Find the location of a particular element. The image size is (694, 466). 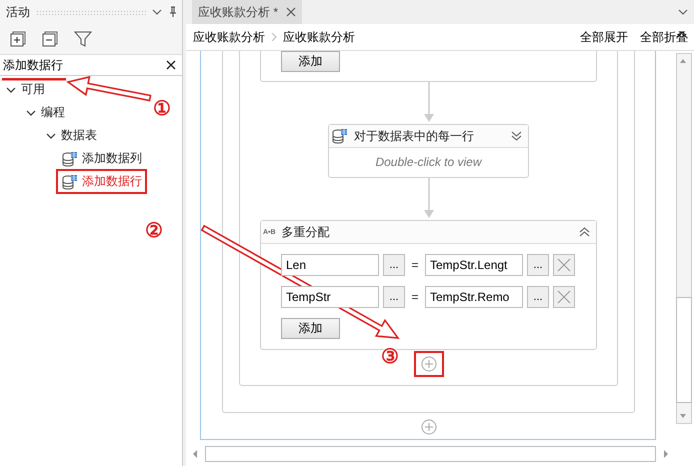

add-activity-button is located at coordinates (429, 364).